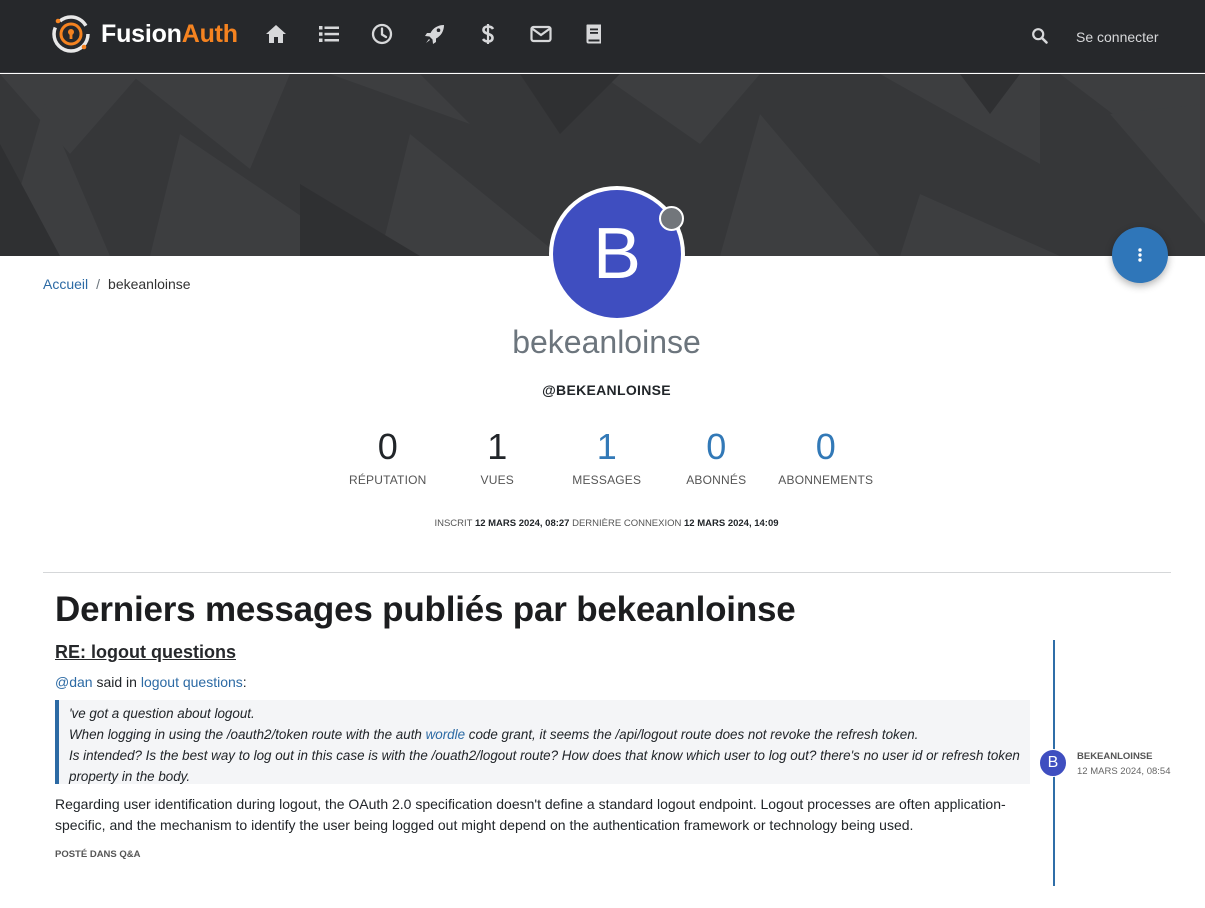 This screenshot has height=908, width=1205. Describe the element at coordinates (606, 342) in the screenshot. I see `profile-fullname: bekeanloinse` at that location.